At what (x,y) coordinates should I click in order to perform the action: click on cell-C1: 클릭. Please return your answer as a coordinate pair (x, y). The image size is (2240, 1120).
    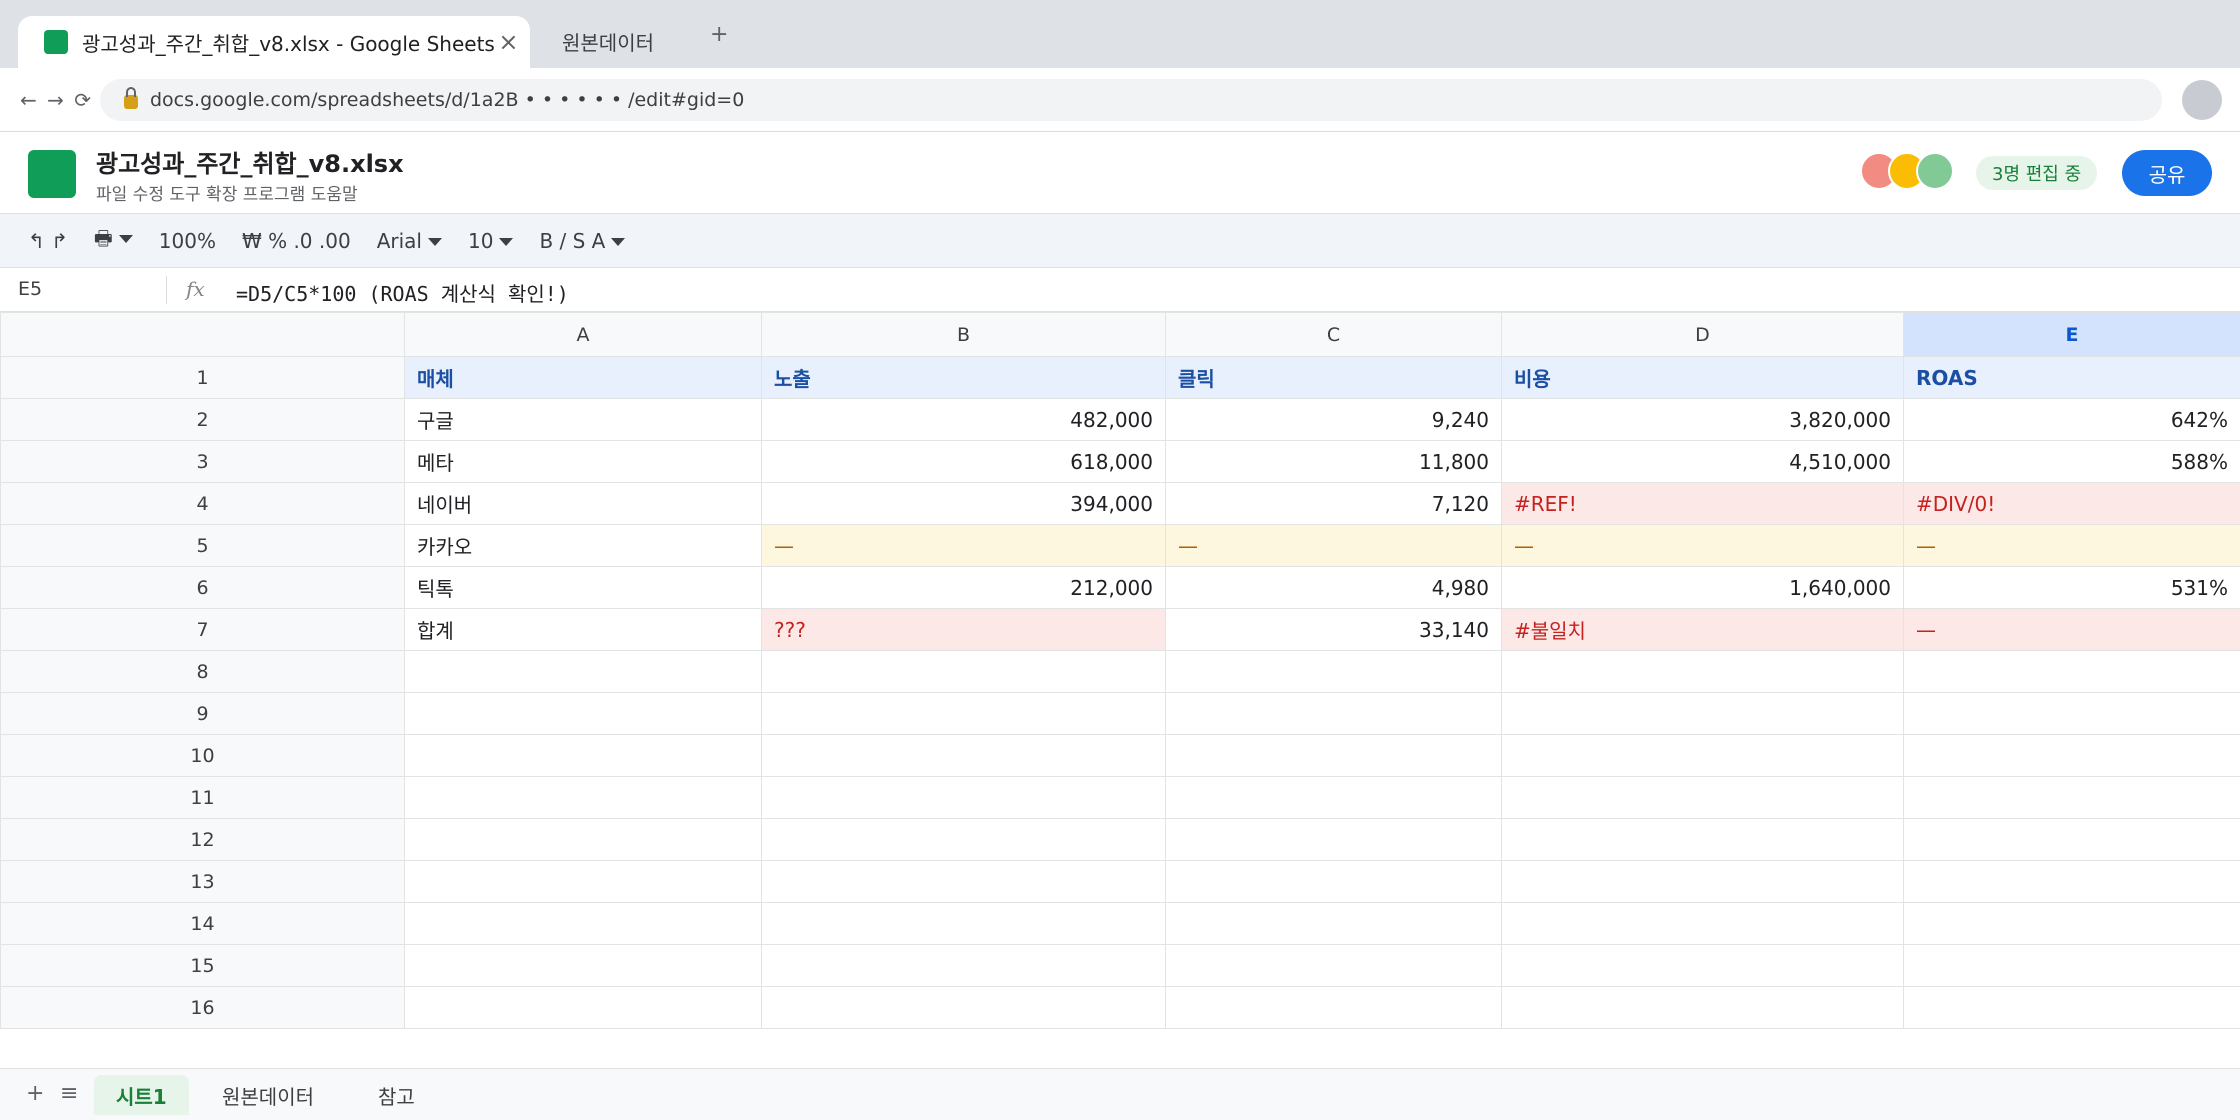
    Looking at the image, I should click on (1333, 377).